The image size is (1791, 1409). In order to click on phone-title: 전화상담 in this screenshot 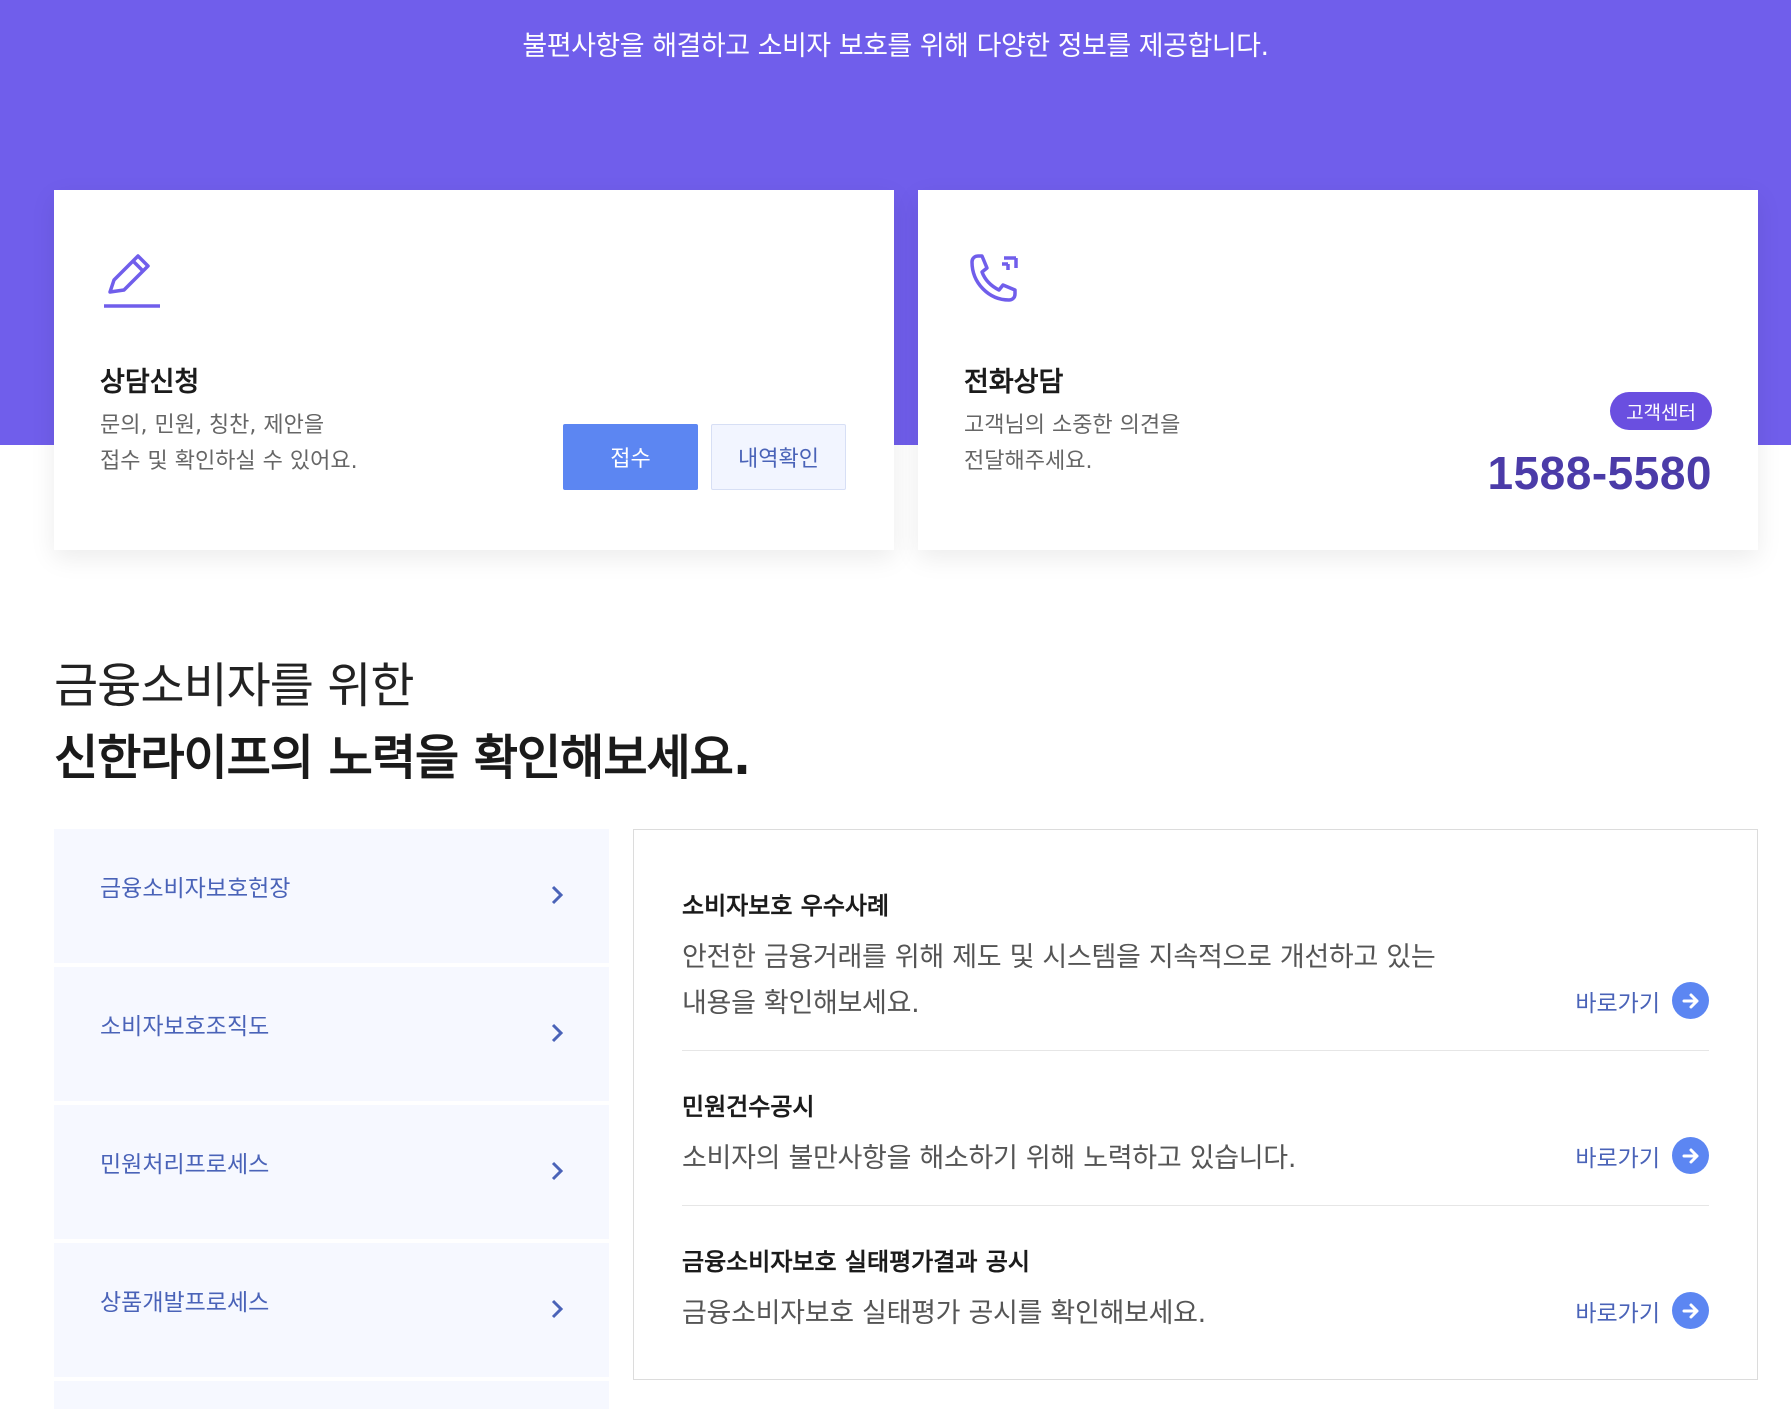, I will do `click(1014, 382)`.